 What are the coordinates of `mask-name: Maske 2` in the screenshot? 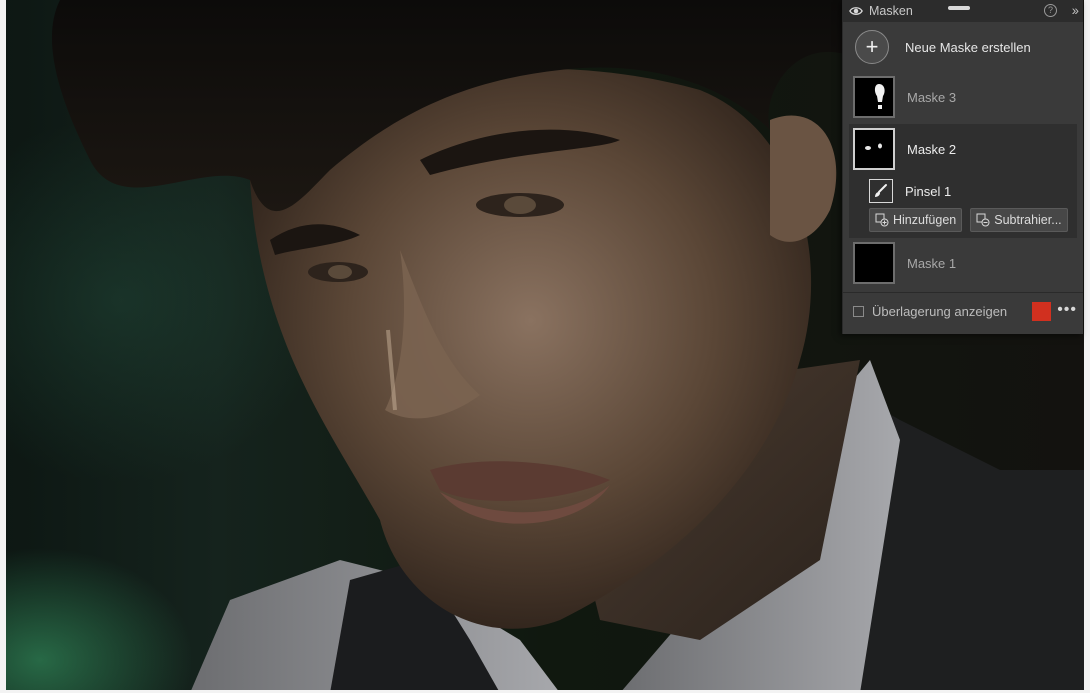 It's located at (932, 149).